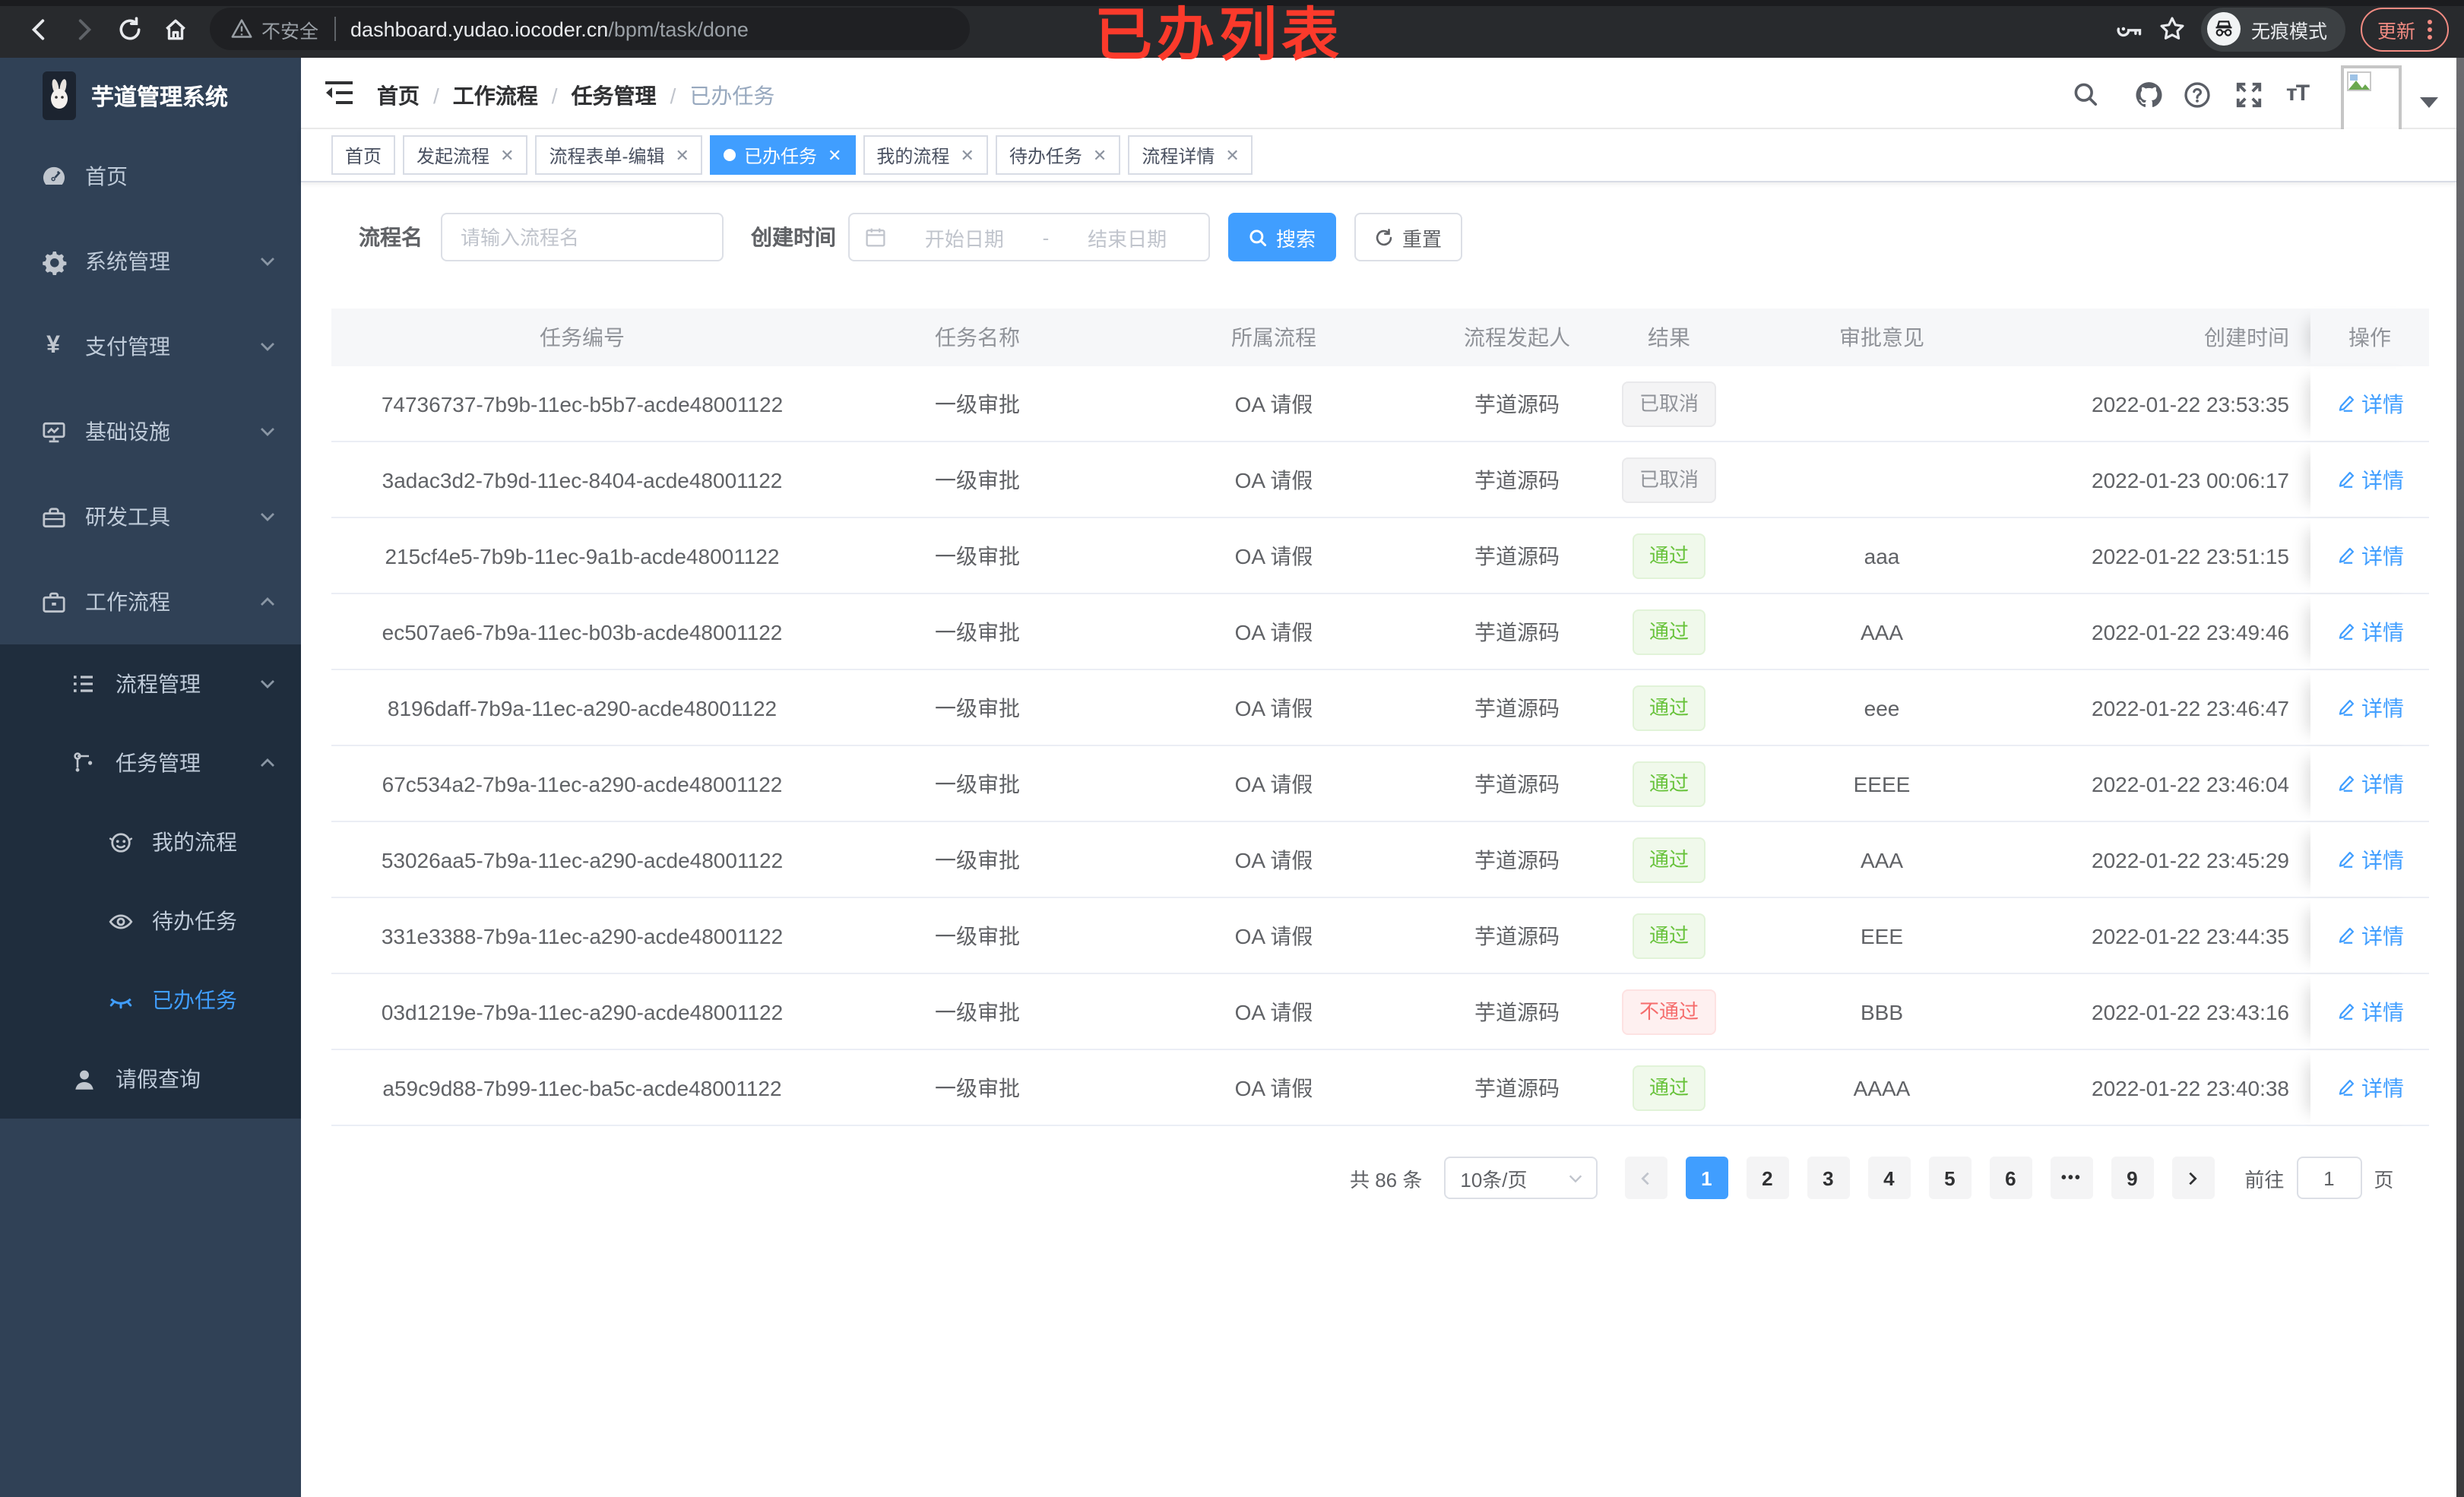 This screenshot has height=1497, width=2464. Describe the element at coordinates (964, 237) in the screenshot. I see `start-date-placeholder: 开始日期` at that location.